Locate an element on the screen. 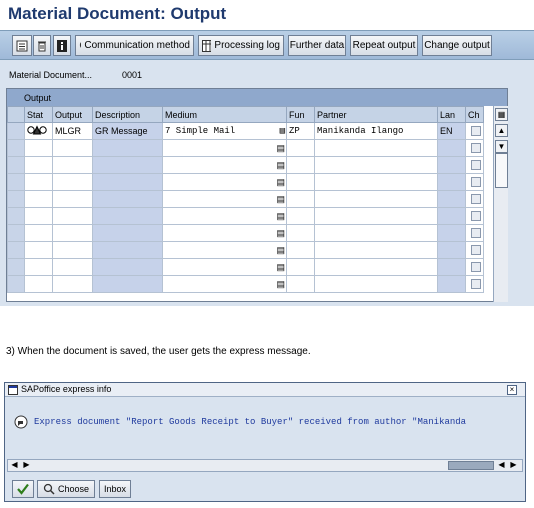  choose-button: Choose is located at coordinates (66, 489).